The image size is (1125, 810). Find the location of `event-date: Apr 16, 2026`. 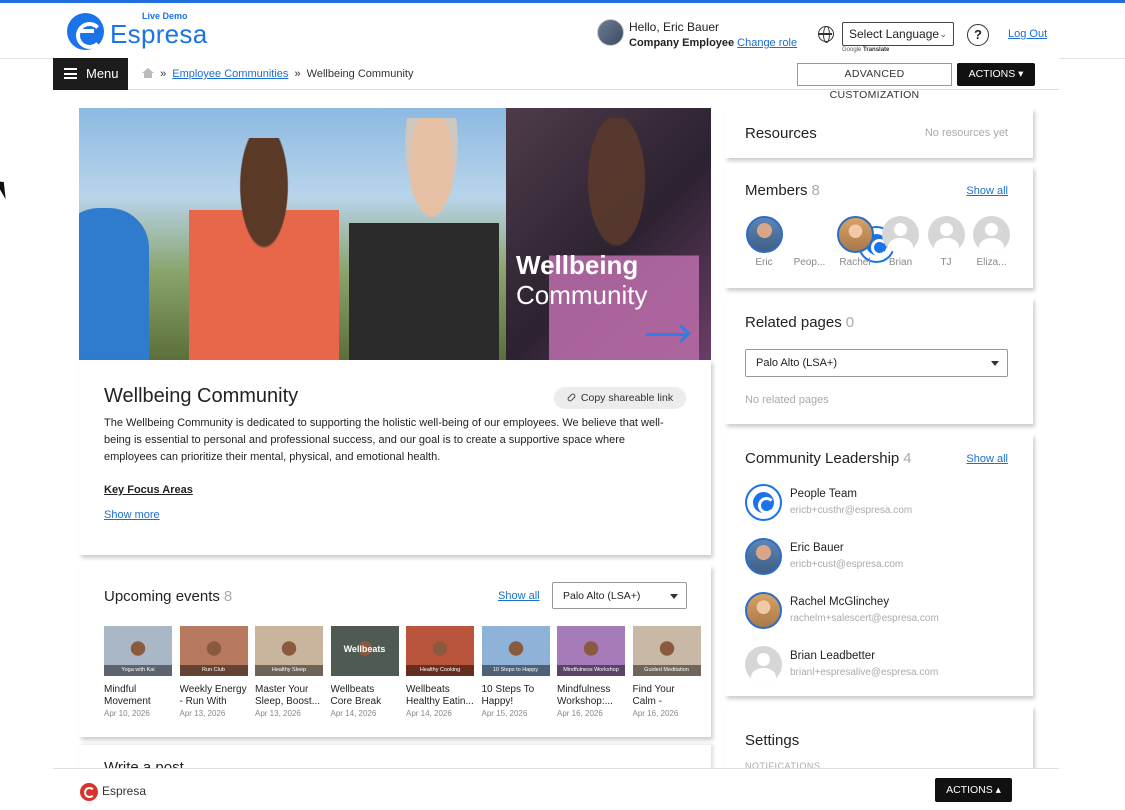

event-date: Apr 16, 2026 is located at coordinates (655, 713).